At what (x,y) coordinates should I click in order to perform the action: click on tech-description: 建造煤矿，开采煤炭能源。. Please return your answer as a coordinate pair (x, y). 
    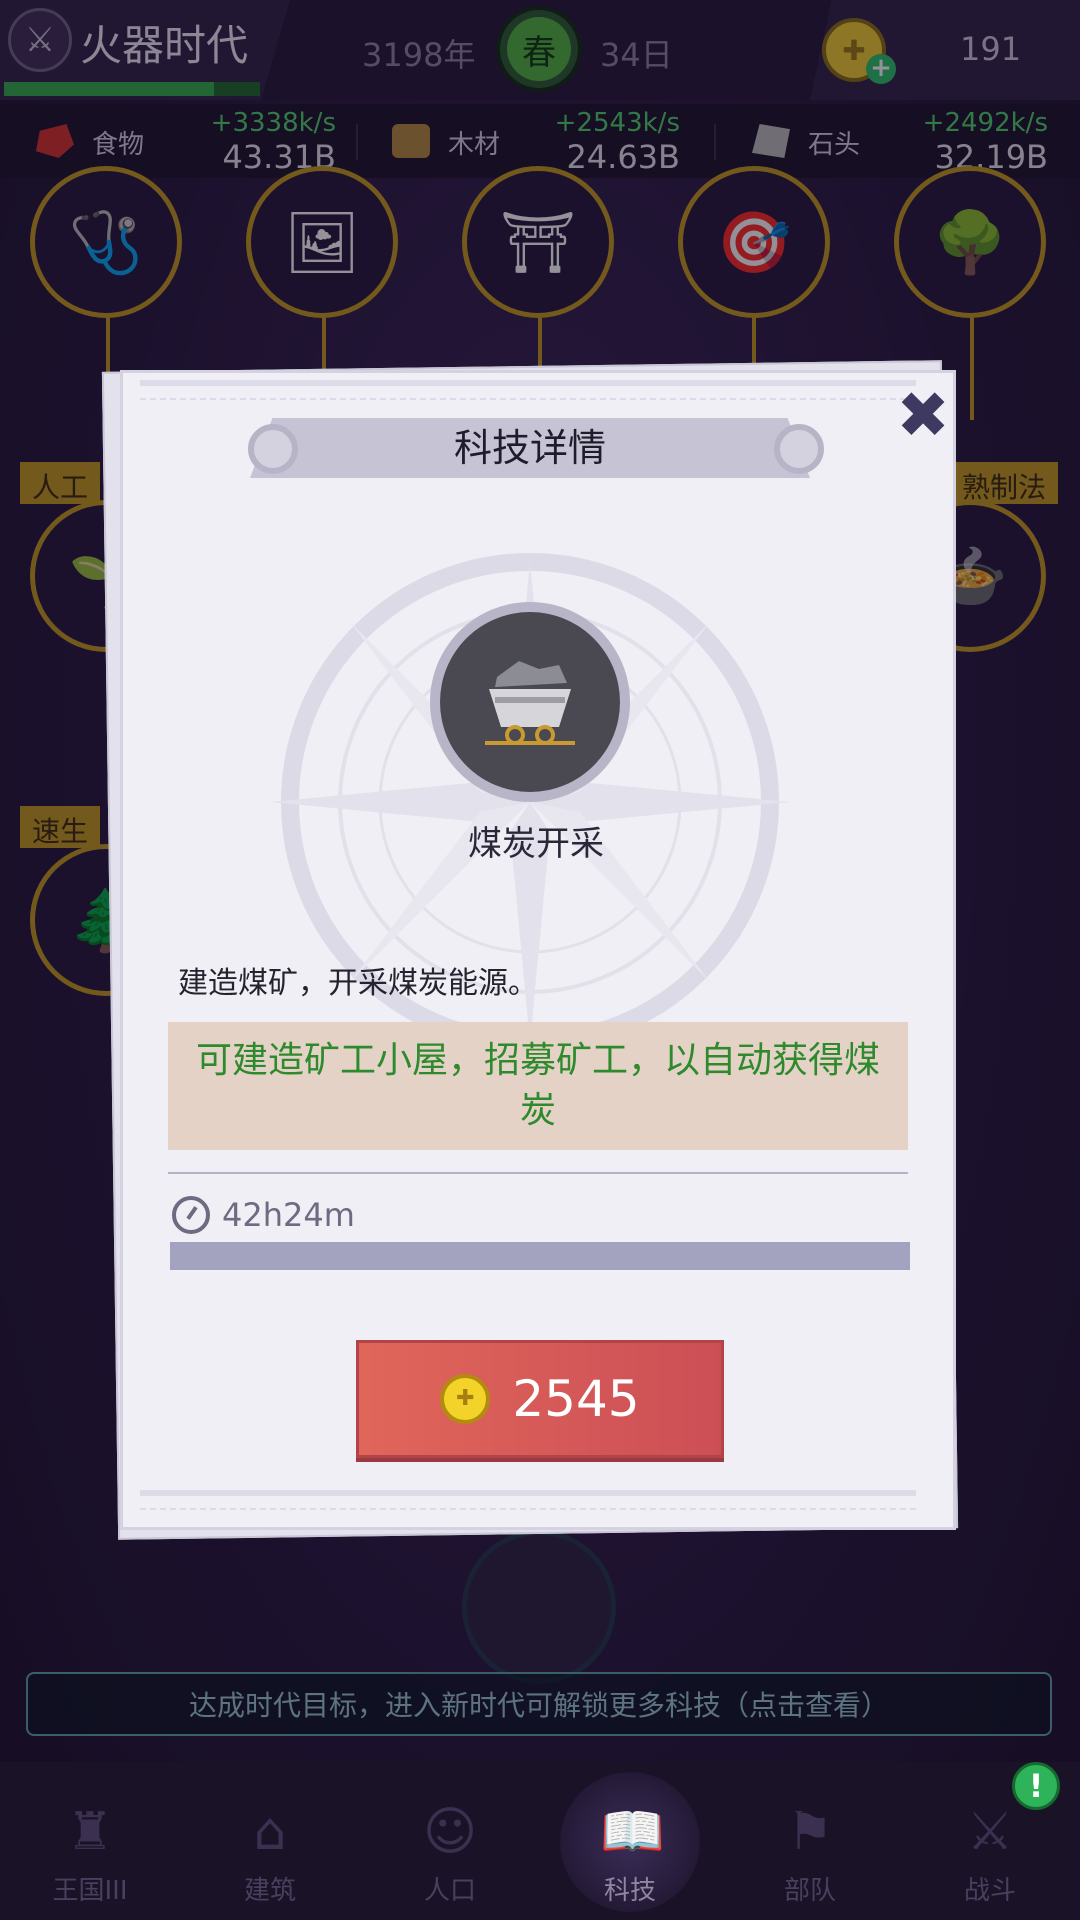
    Looking at the image, I should click on (358, 983).